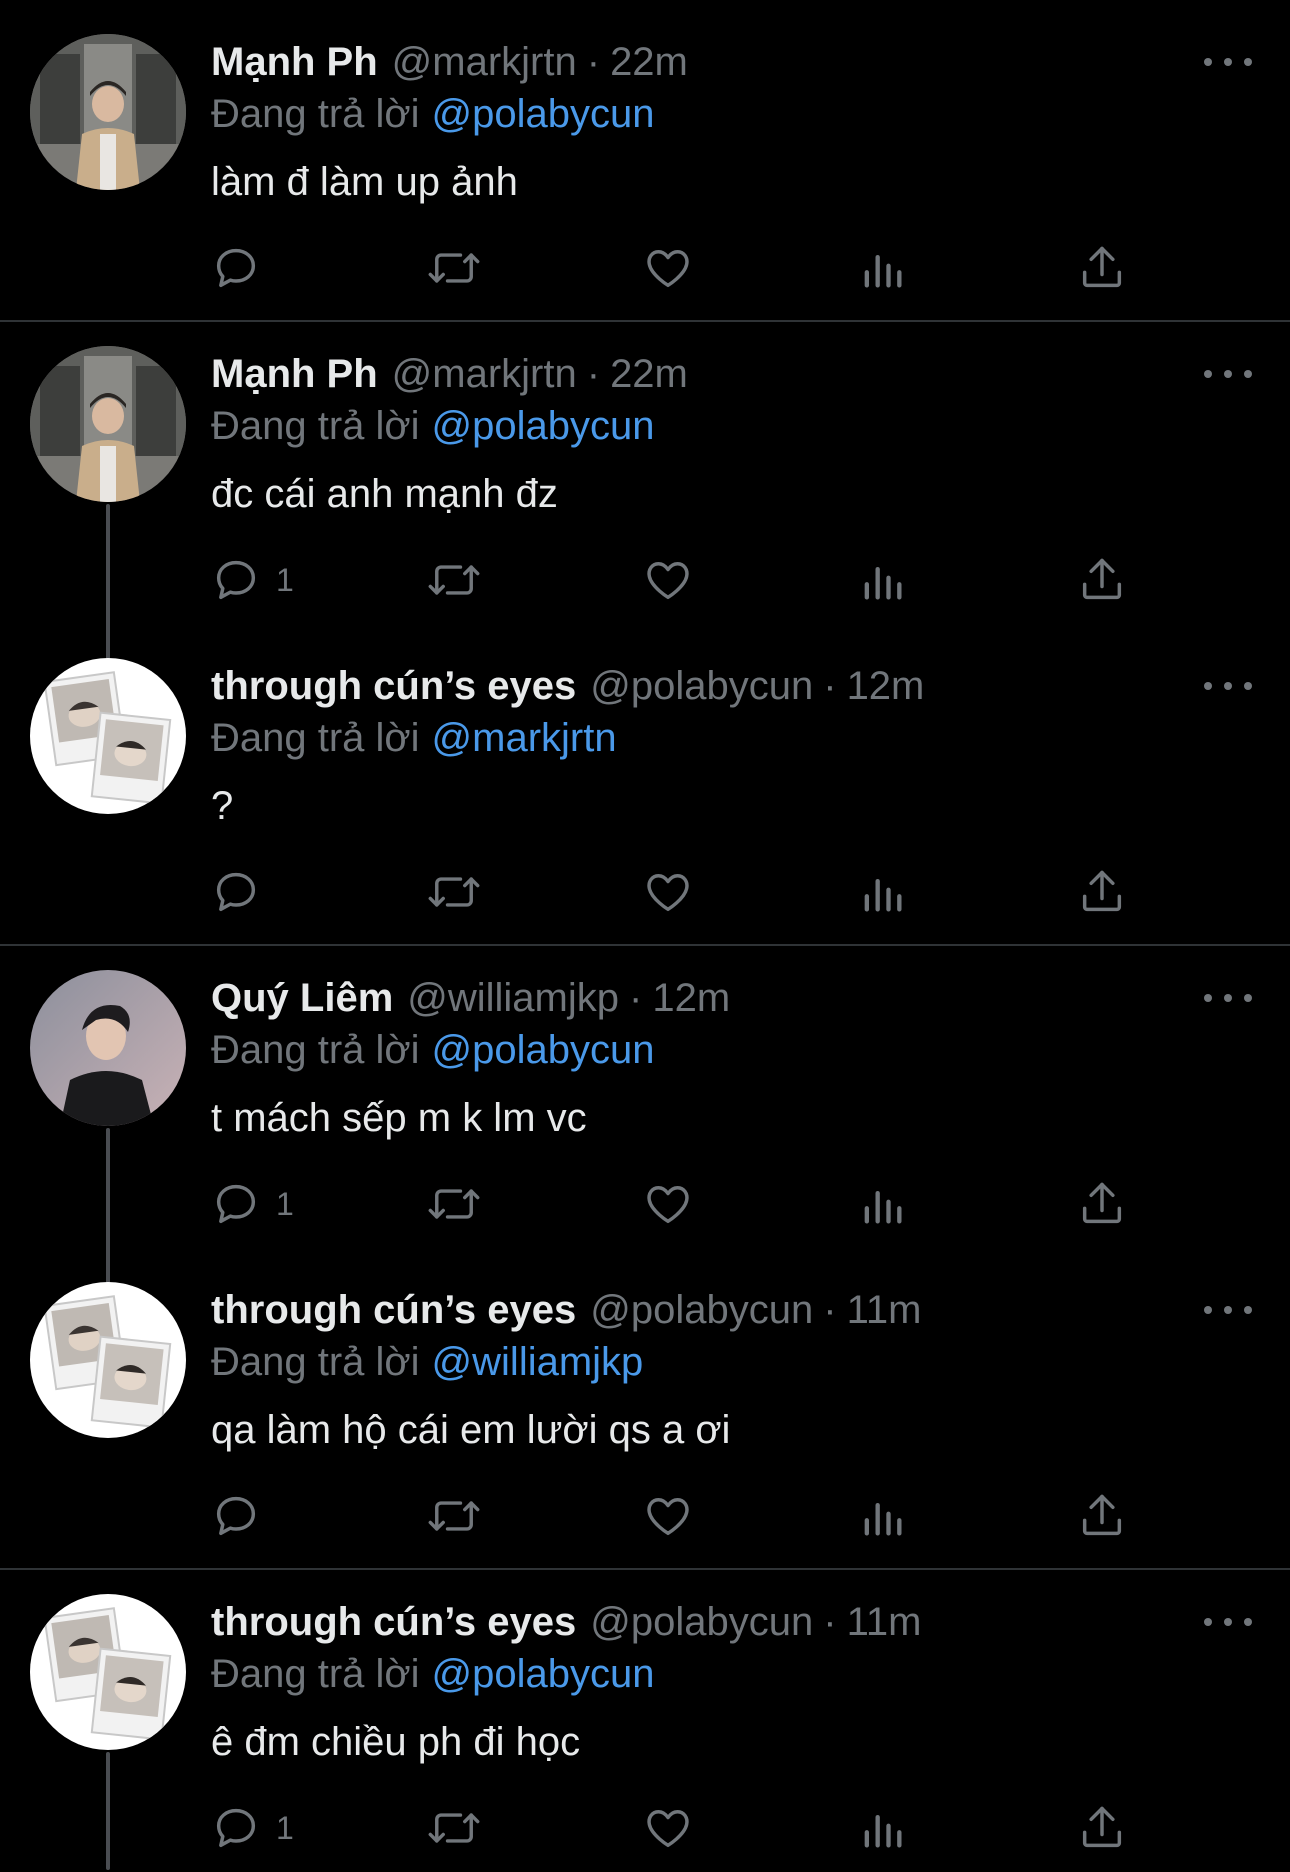 The height and width of the screenshot is (1872, 1290). I want to click on mention-link: @williamjkp, so click(538, 1362).